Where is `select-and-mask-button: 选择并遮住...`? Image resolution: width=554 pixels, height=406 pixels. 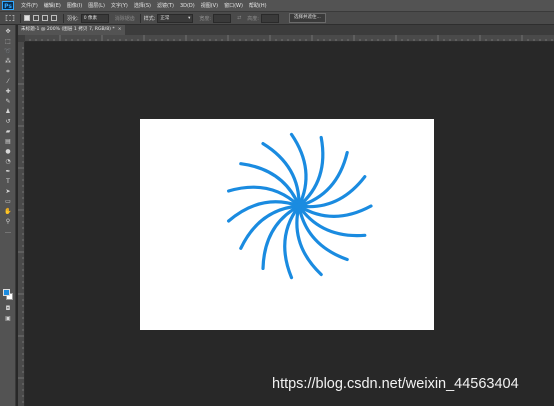
select-and-mask-button: 选择并遮住... is located at coordinates (307, 18).